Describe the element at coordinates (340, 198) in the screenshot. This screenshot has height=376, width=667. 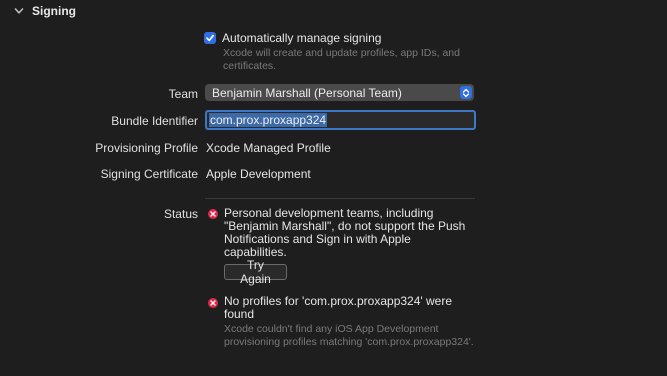
I see `divider` at that location.